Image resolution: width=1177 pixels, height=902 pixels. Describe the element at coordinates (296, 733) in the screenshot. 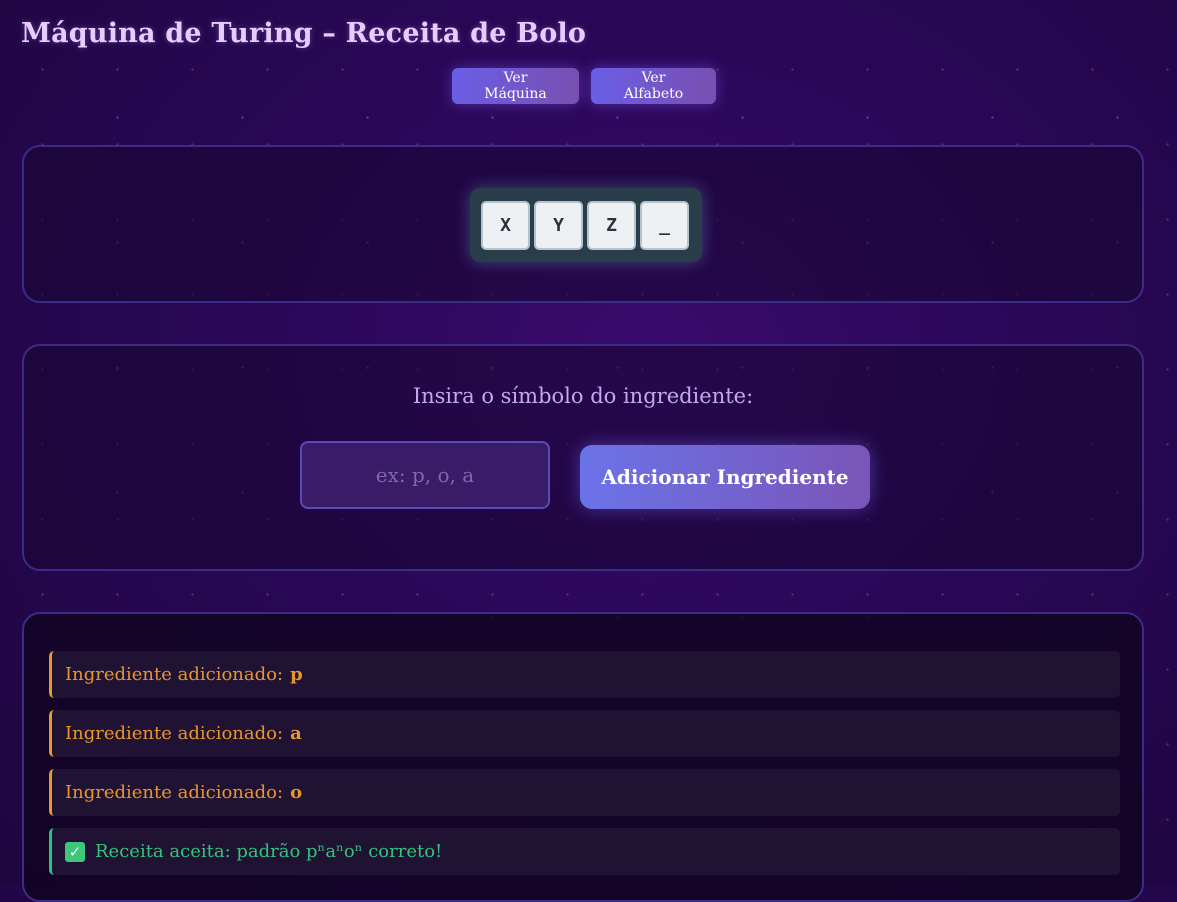

I see `log-item-symbol: a` at that location.